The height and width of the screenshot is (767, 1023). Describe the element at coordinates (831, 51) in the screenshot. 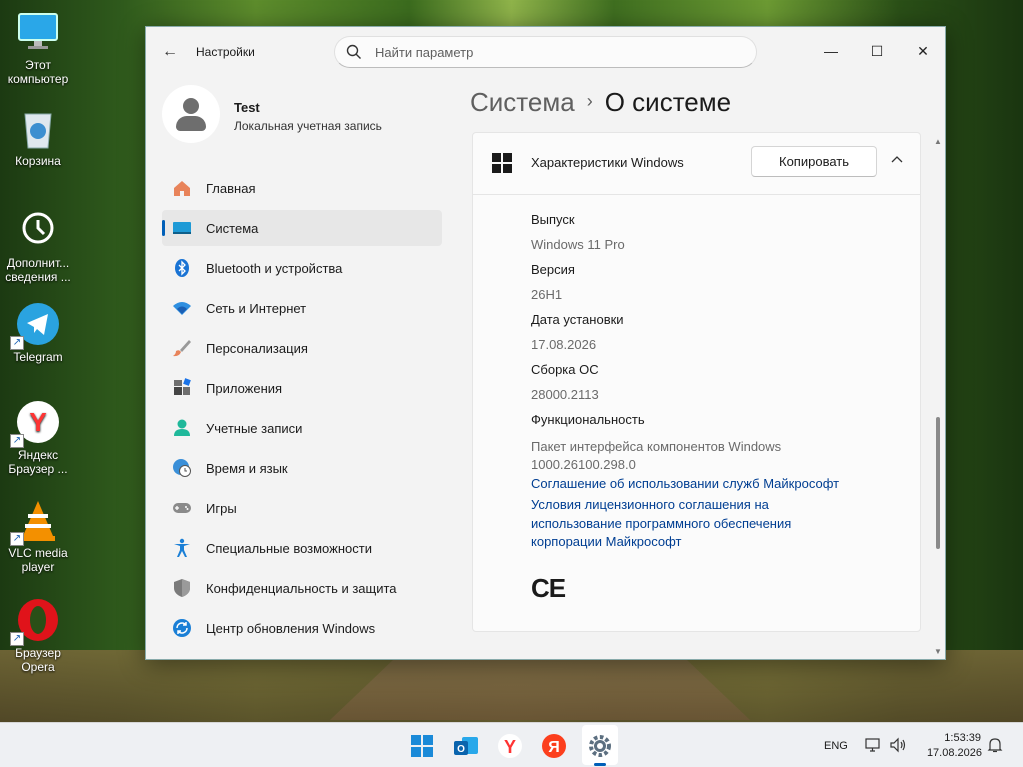

I see `minimize-button: —` at that location.